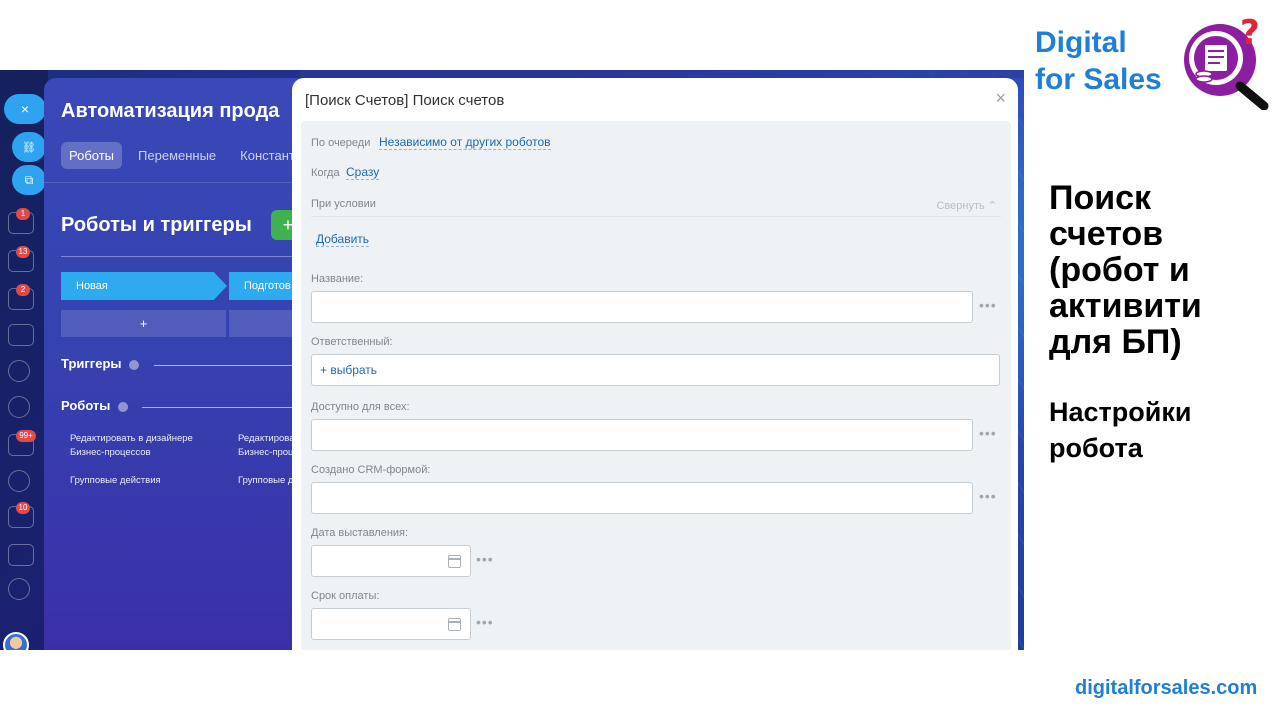 Image resolution: width=1280 pixels, height=720 pixels. What do you see at coordinates (343, 239) in the screenshot?
I see `add-condition-link: Добавить` at bounding box center [343, 239].